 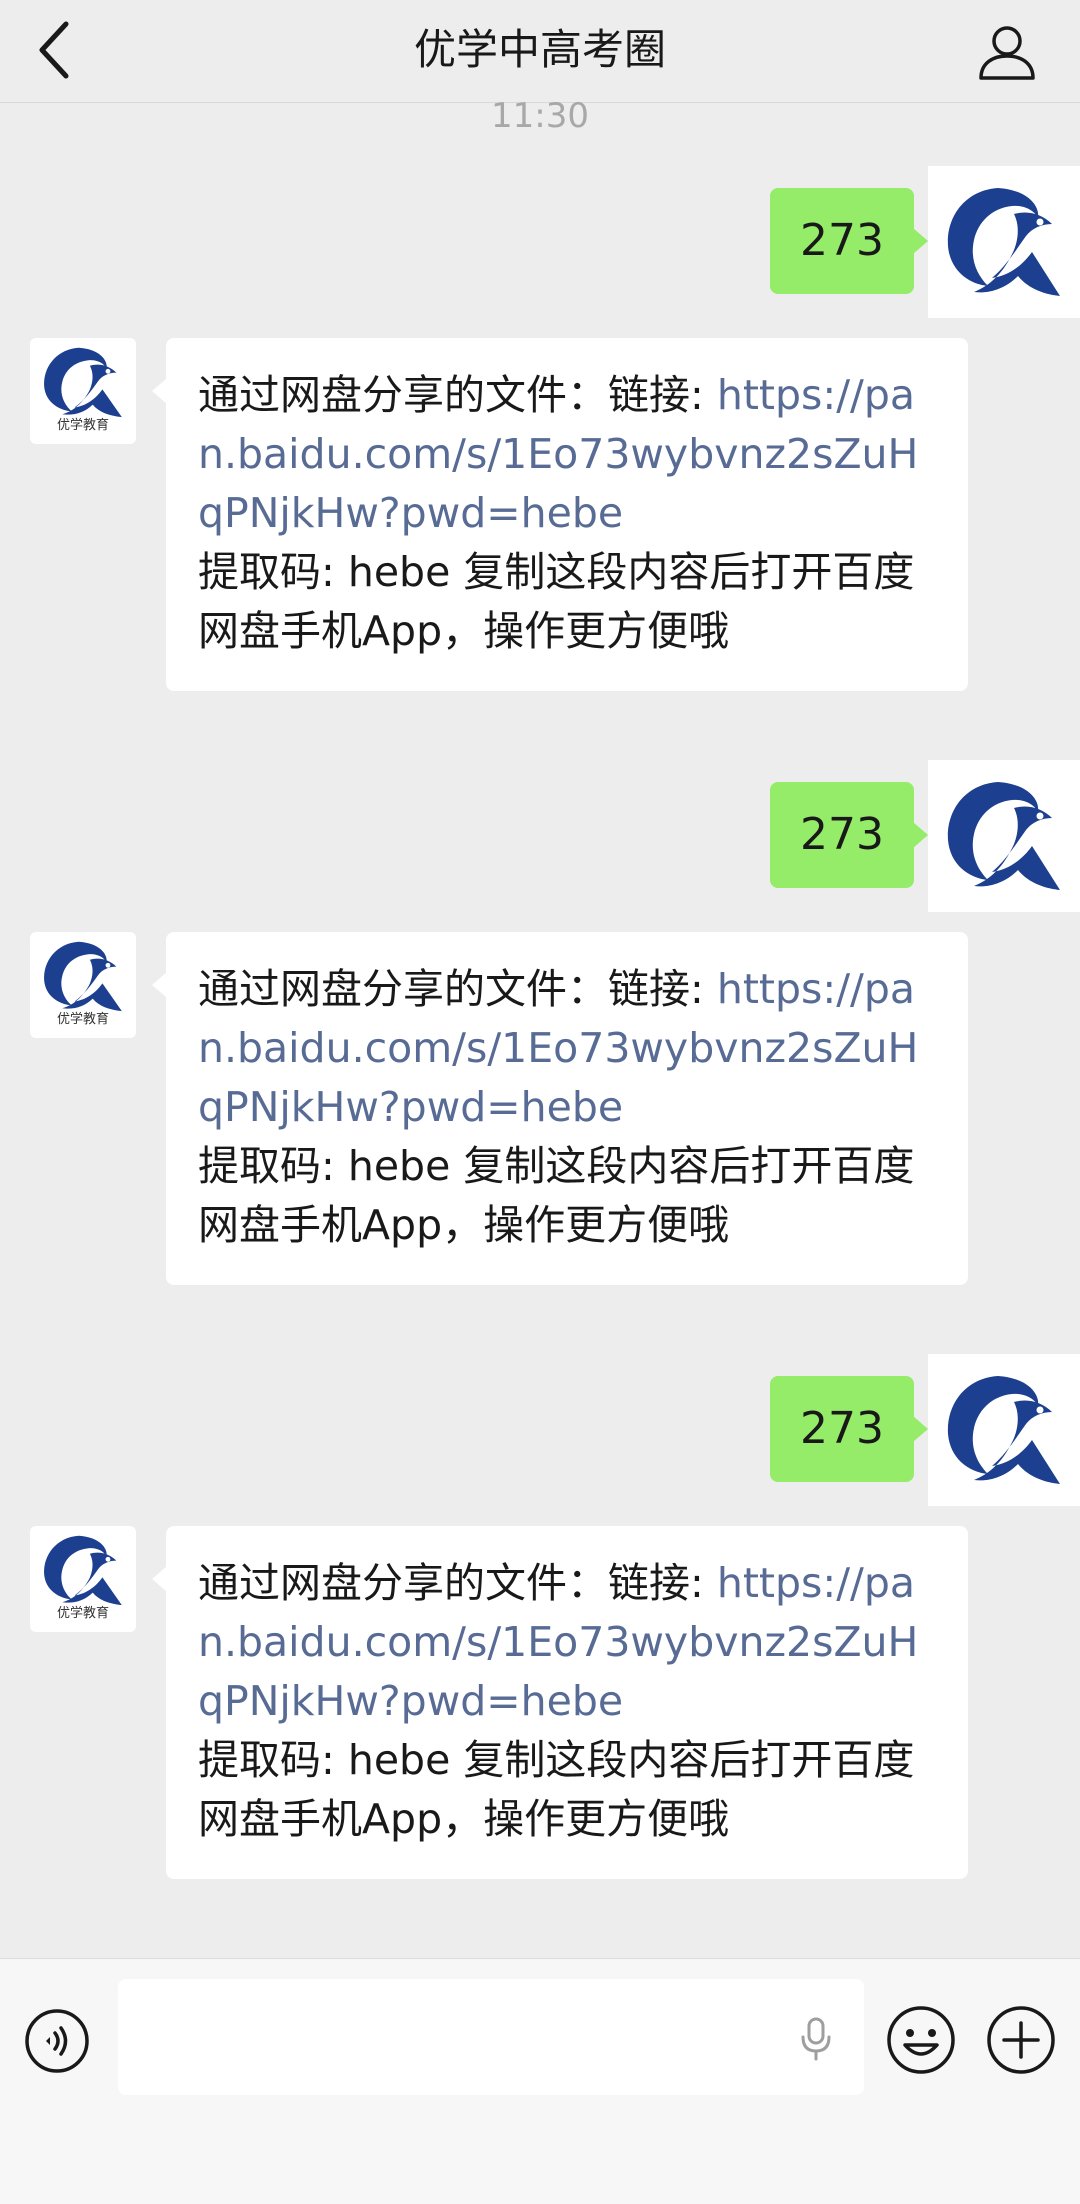 I want to click on chat-title: 优学中高考圈, so click(x=539, y=49).